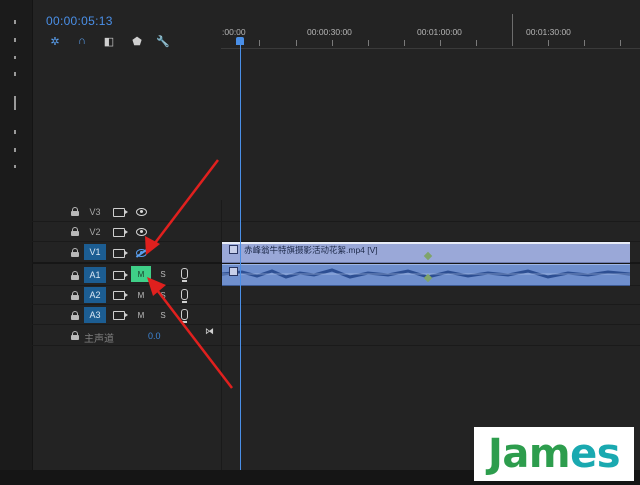 The height and width of the screenshot is (485, 640). Describe the element at coordinates (595, 454) in the screenshot. I see `watermark-text-2: es` at that location.